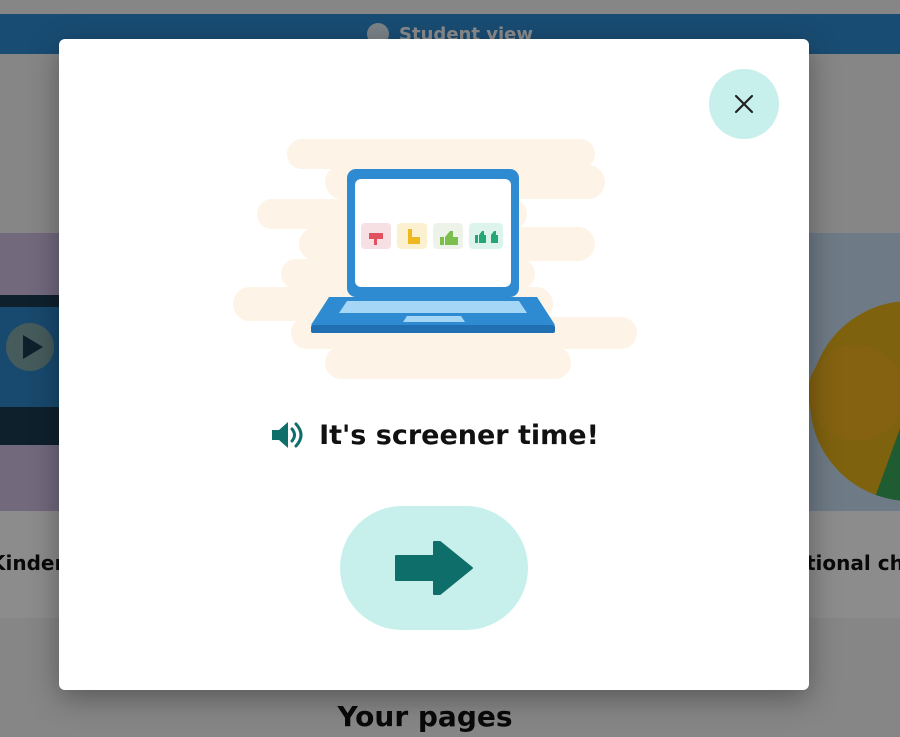 This screenshot has width=900, height=737. I want to click on close-icon, so click(744, 104).